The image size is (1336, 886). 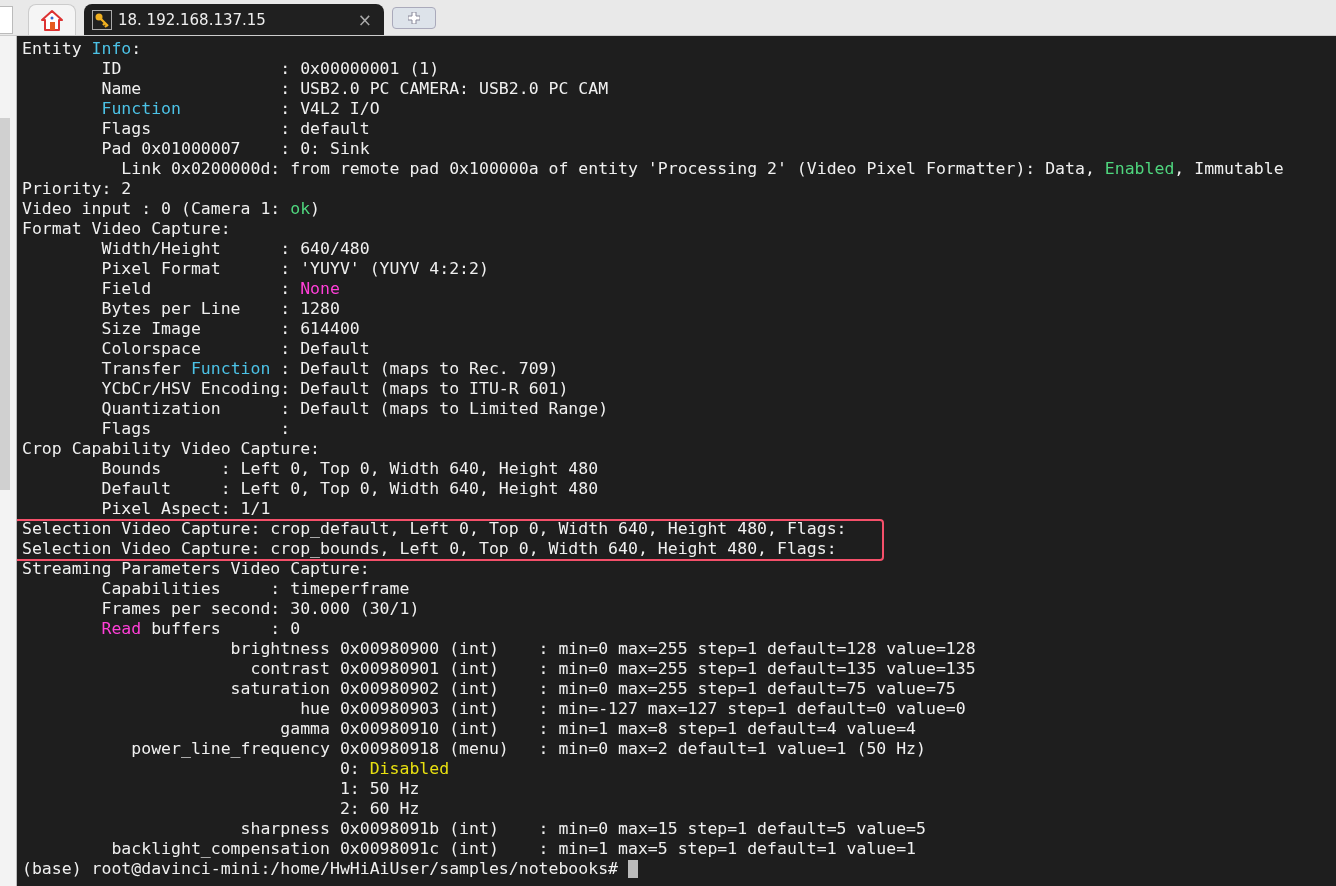 I want to click on terminal-line: Video input : 0 (Camera 1: ok), so click(x=171, y=209).